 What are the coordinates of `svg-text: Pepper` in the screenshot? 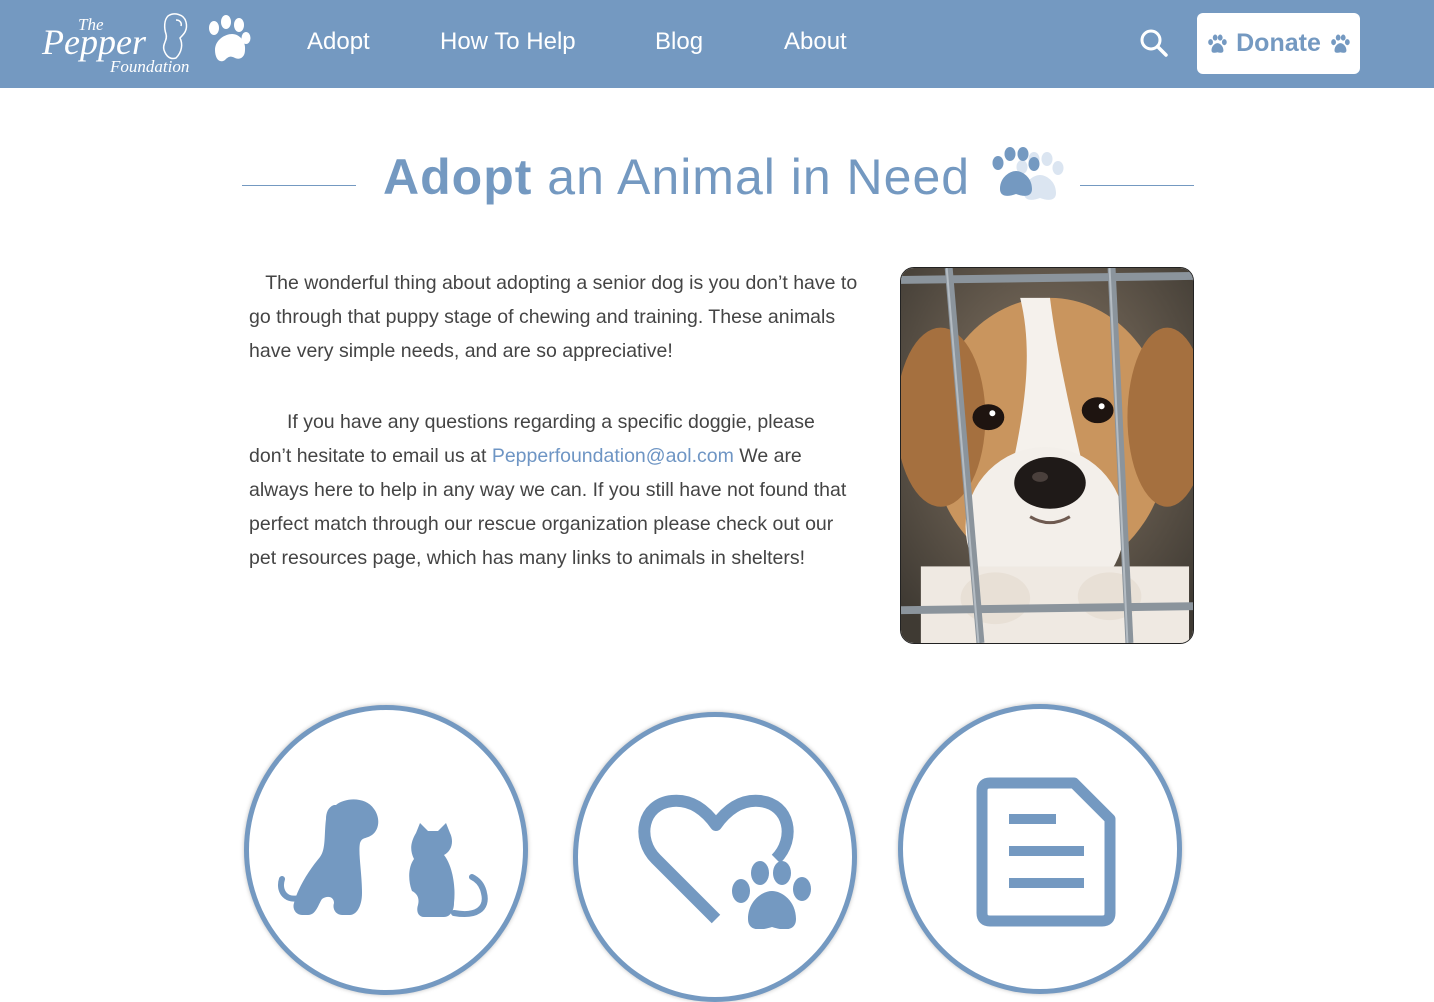 It's located at (94, 42).